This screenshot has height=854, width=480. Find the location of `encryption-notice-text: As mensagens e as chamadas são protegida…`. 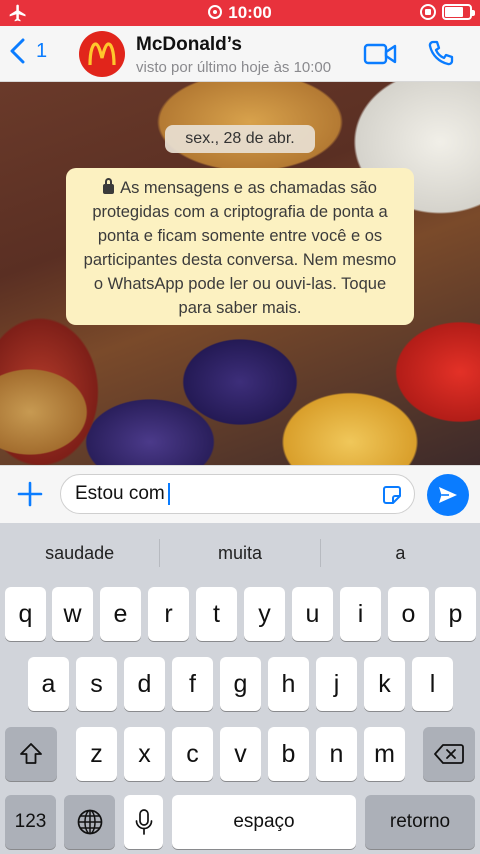

encryption-notice-text: As mensagens e as chamadas são protegida… is located at coordinates (240, 248).